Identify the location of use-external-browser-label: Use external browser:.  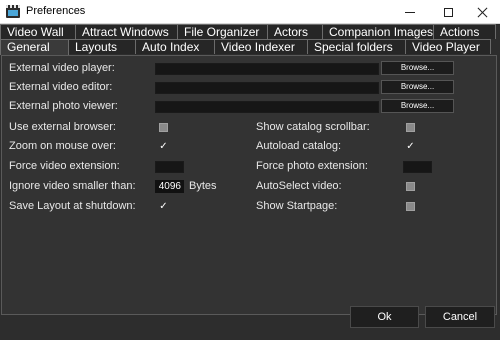
(62, 127).